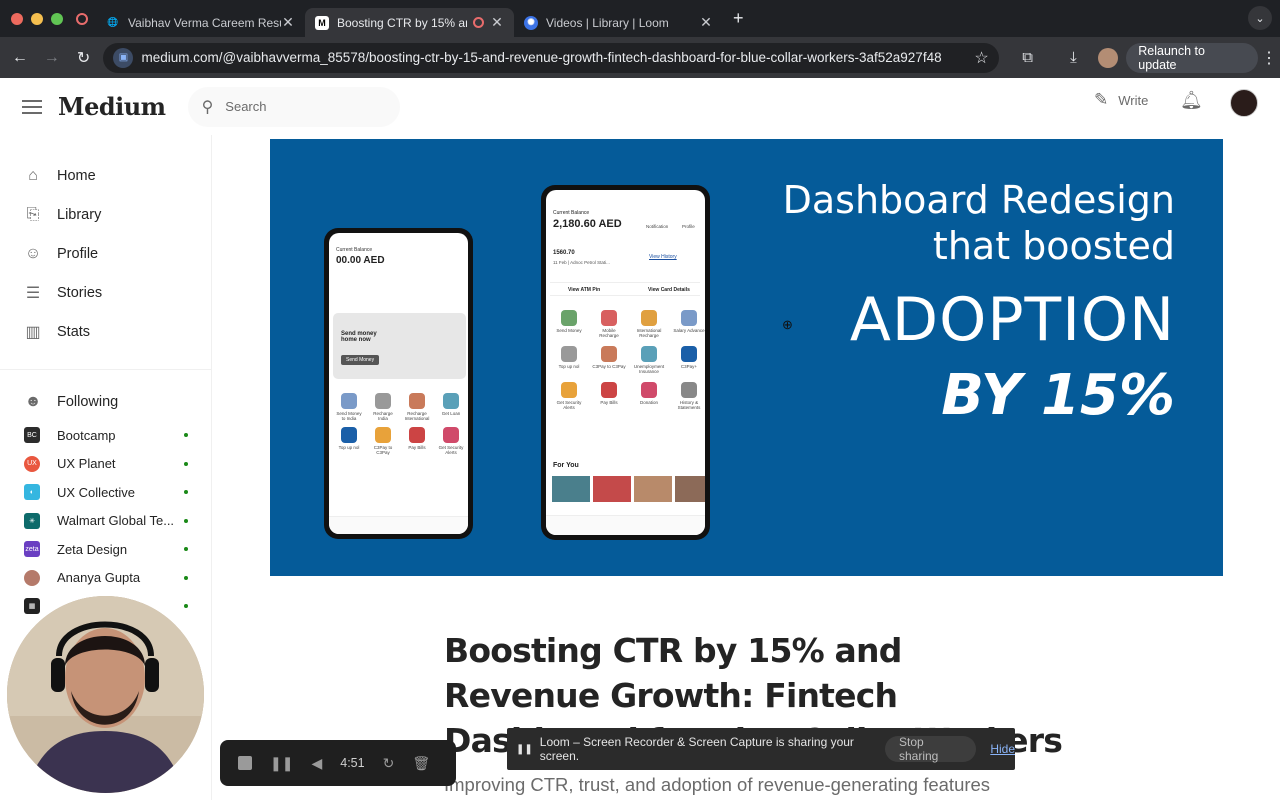  What do you see at coordinates (105, 214) in the screenshot?
I see `sidebar-item-library: ⎘ Library` at bounding box center [105, 214].